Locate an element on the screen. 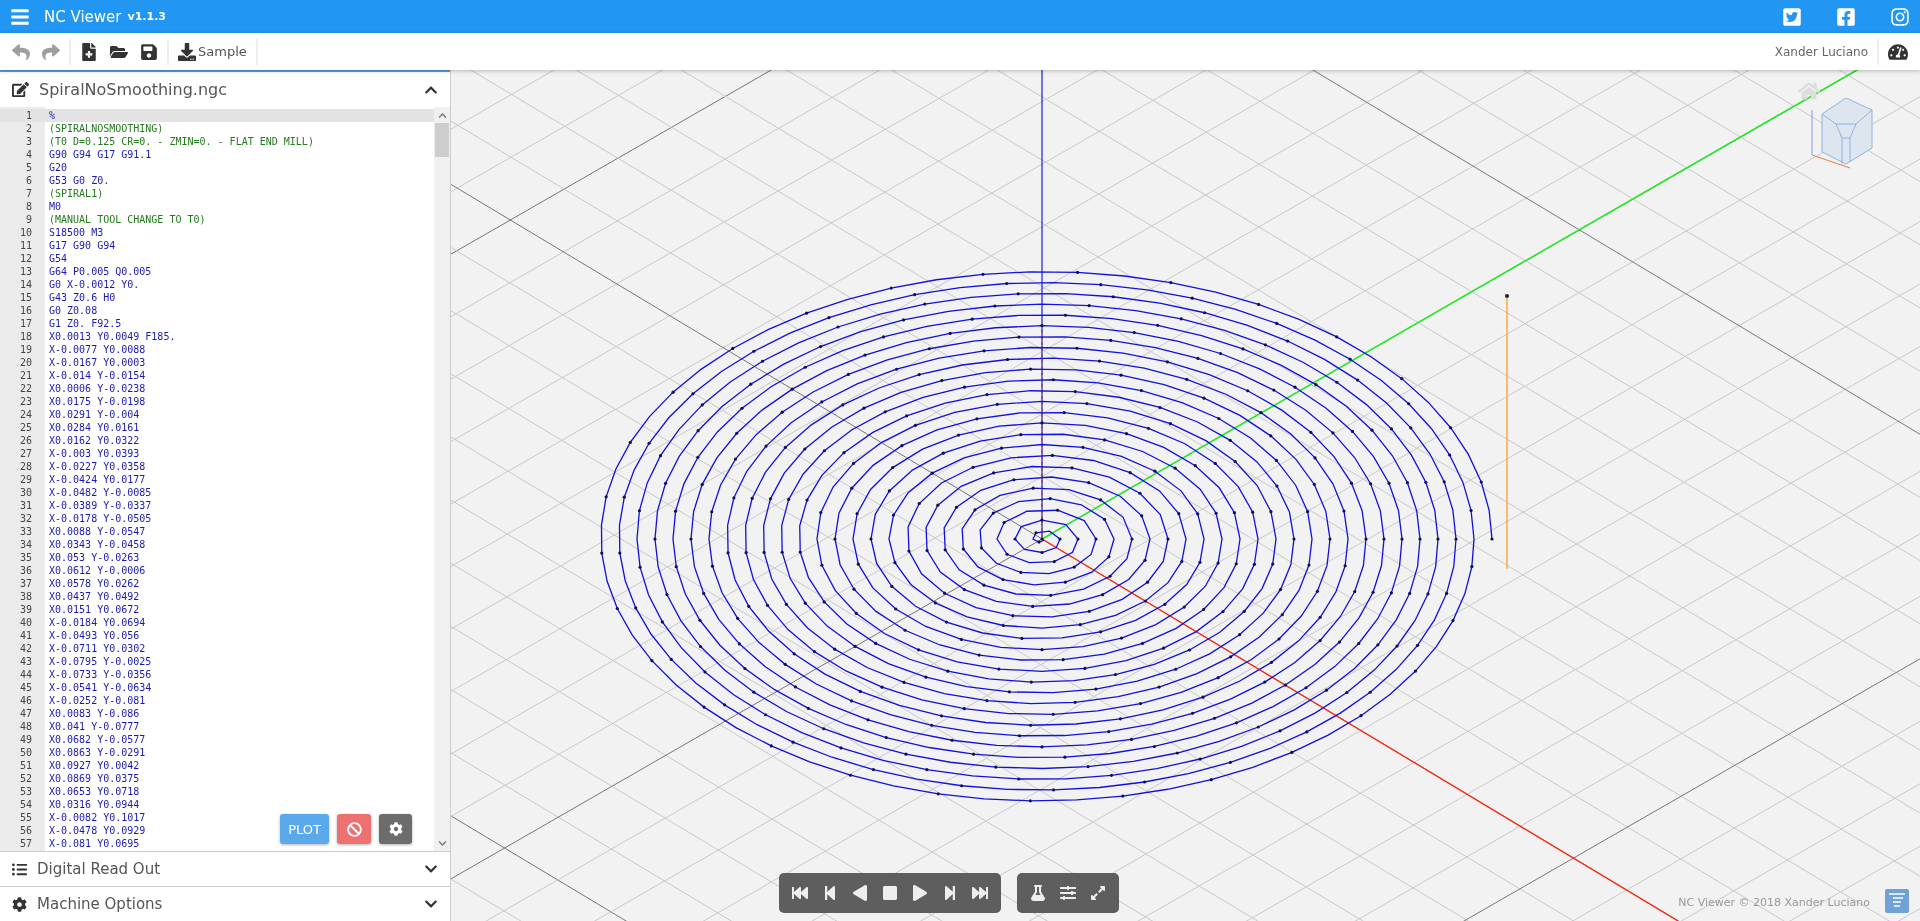  facebook-icon is located at coordinates (1846, 16).